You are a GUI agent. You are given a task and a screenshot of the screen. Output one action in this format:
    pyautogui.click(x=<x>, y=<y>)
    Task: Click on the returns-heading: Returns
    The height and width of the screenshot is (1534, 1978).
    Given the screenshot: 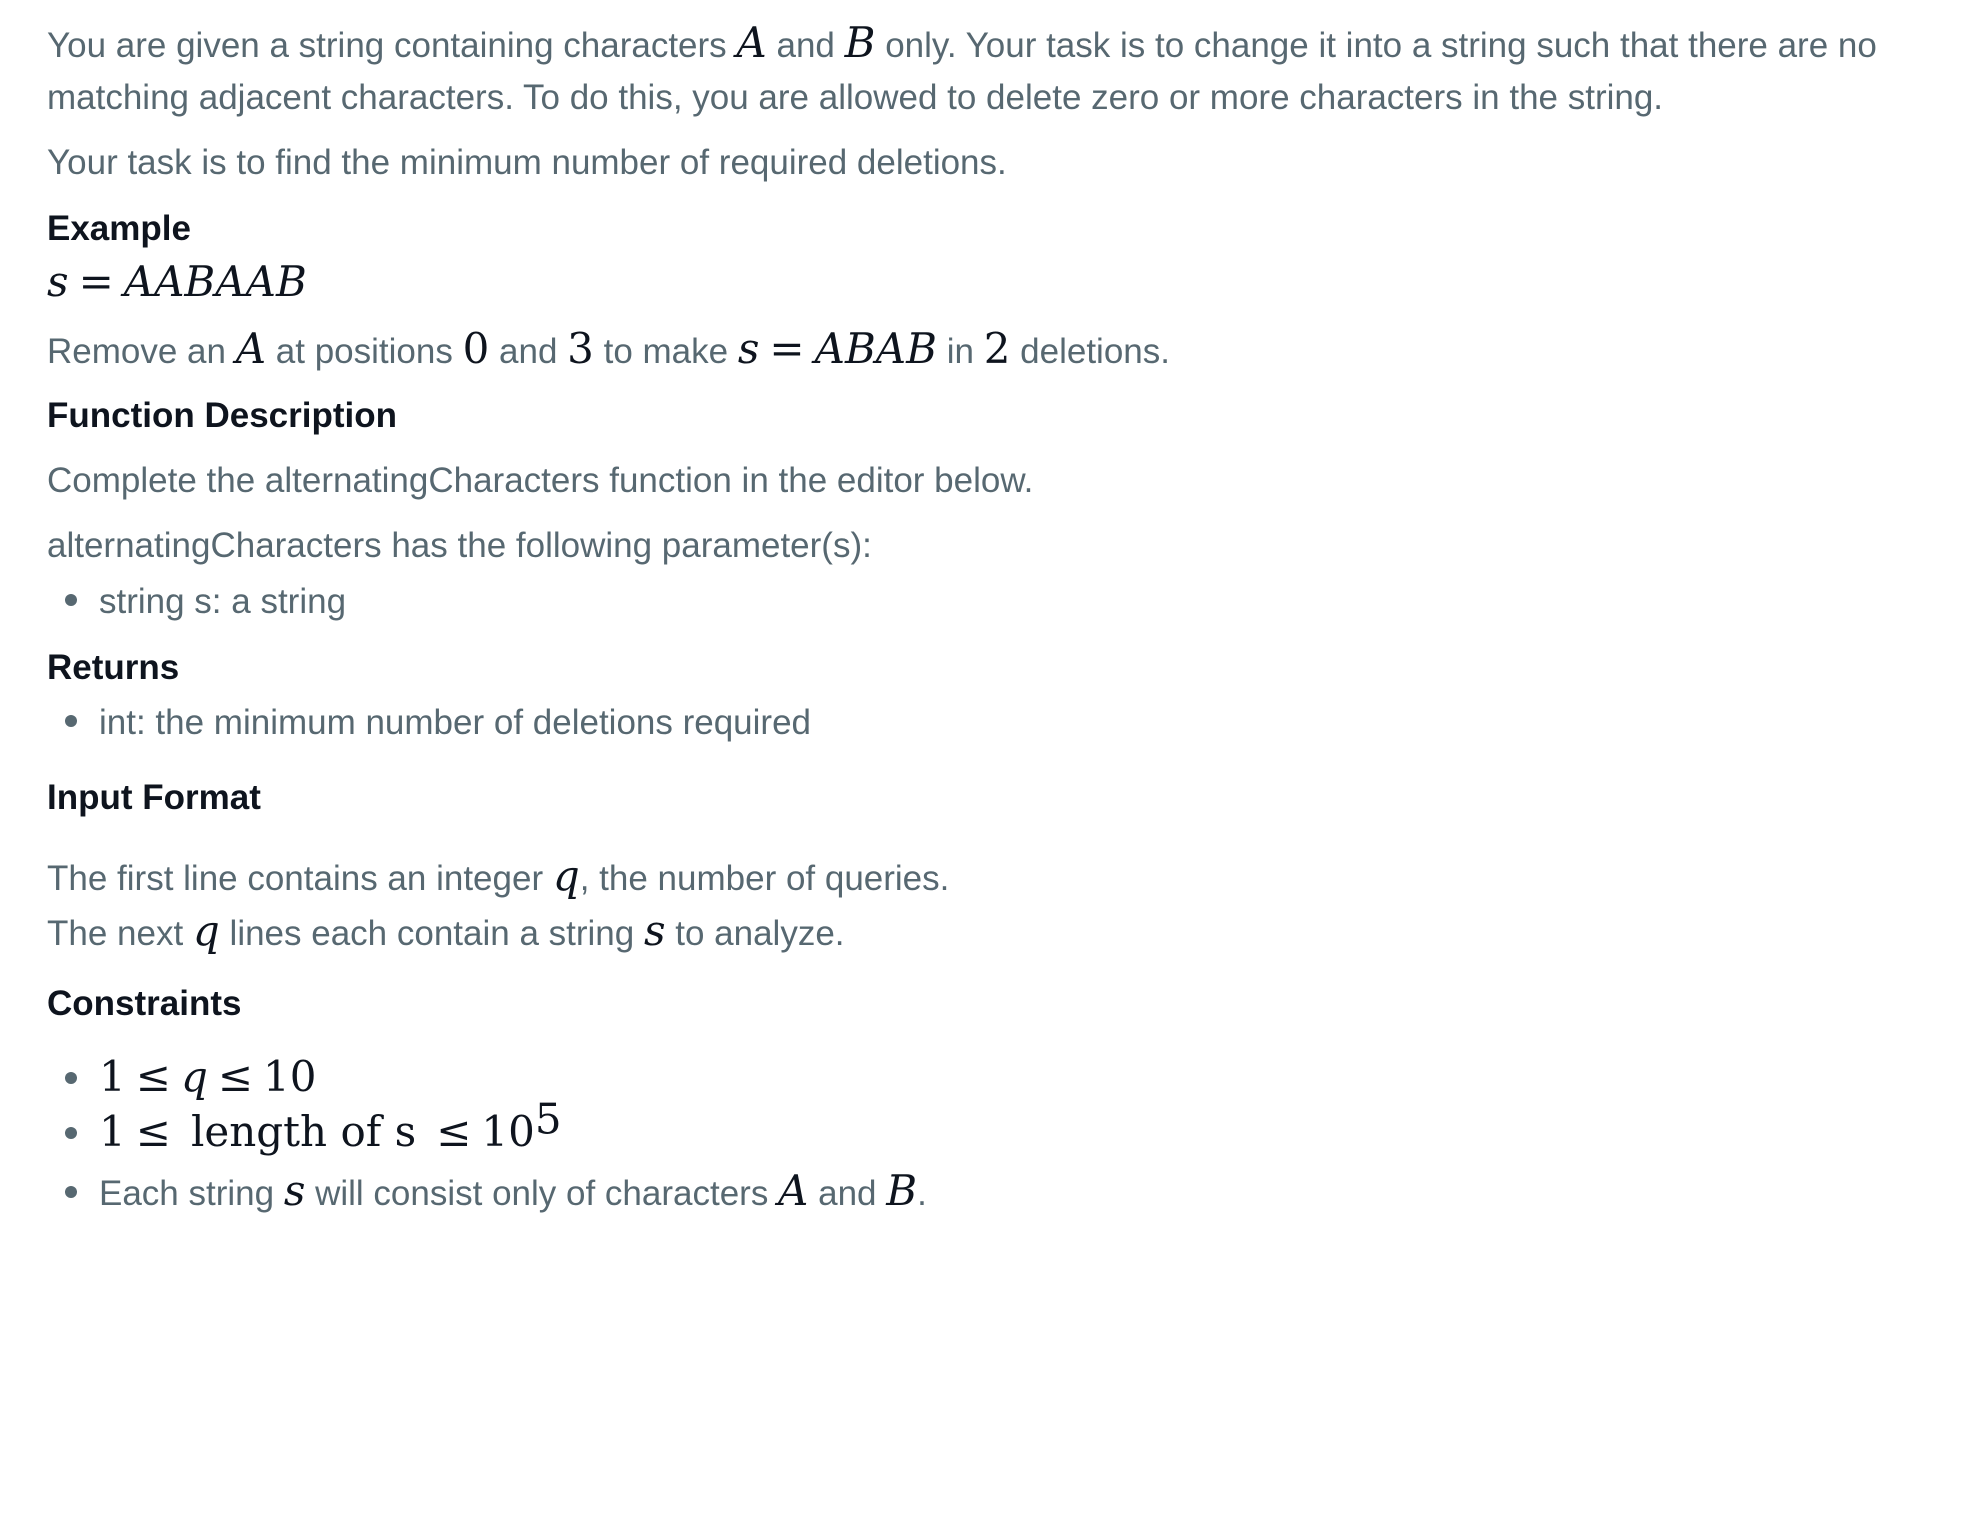 What is the action you would take?
    pyautogui.click(x=113, y=667)
    